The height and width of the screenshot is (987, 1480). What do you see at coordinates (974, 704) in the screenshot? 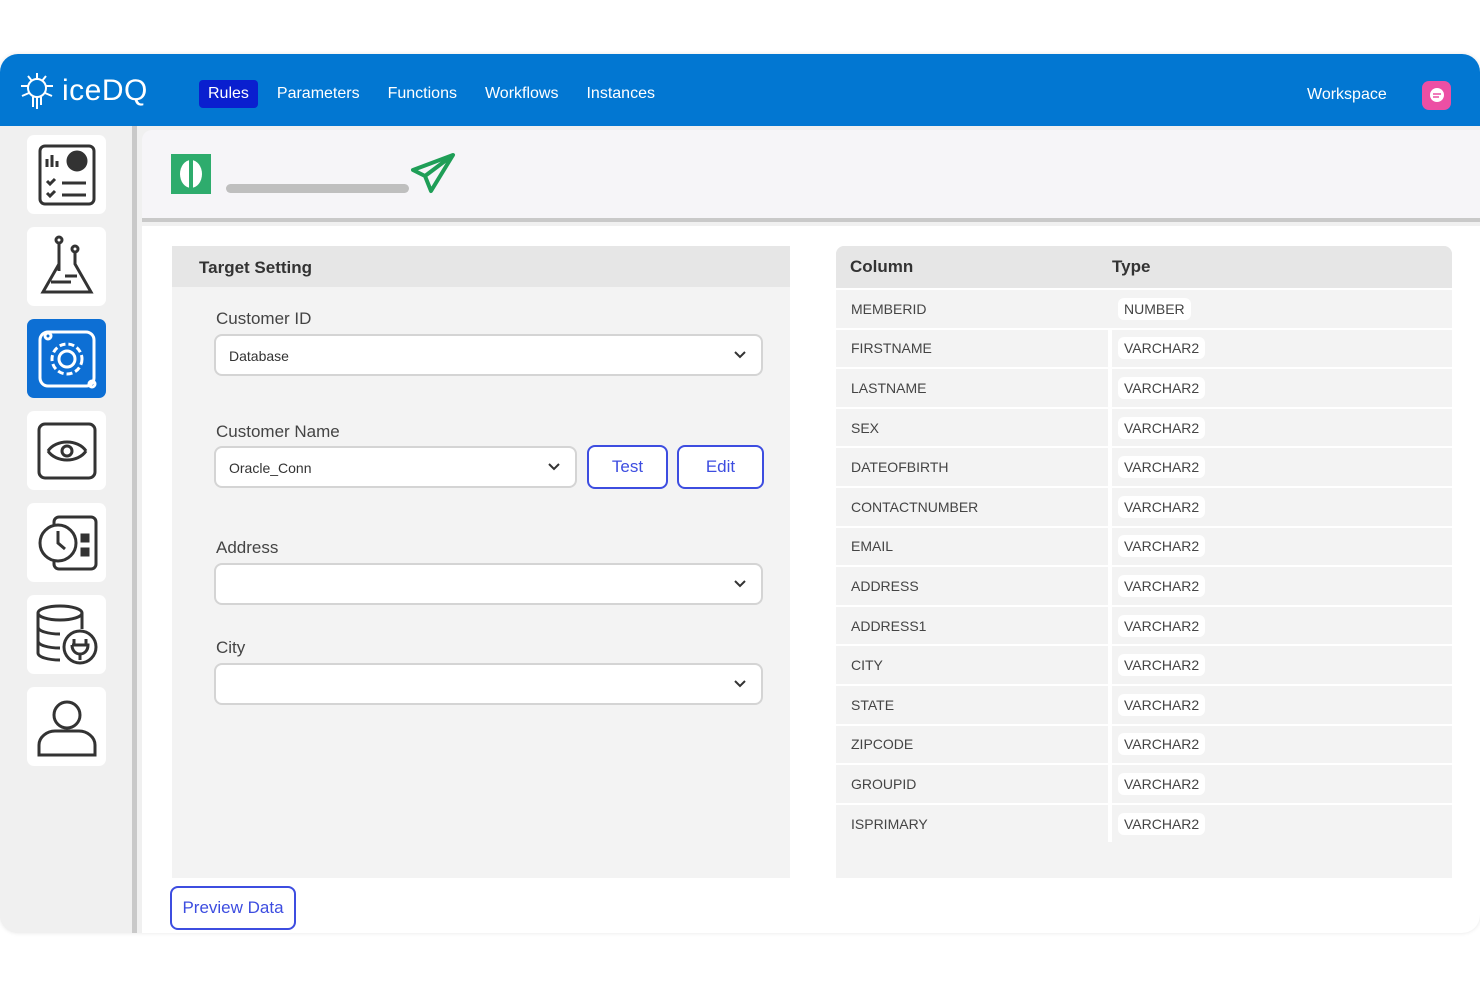
I see `column-name: STATE` at bounding box center [974, 704].